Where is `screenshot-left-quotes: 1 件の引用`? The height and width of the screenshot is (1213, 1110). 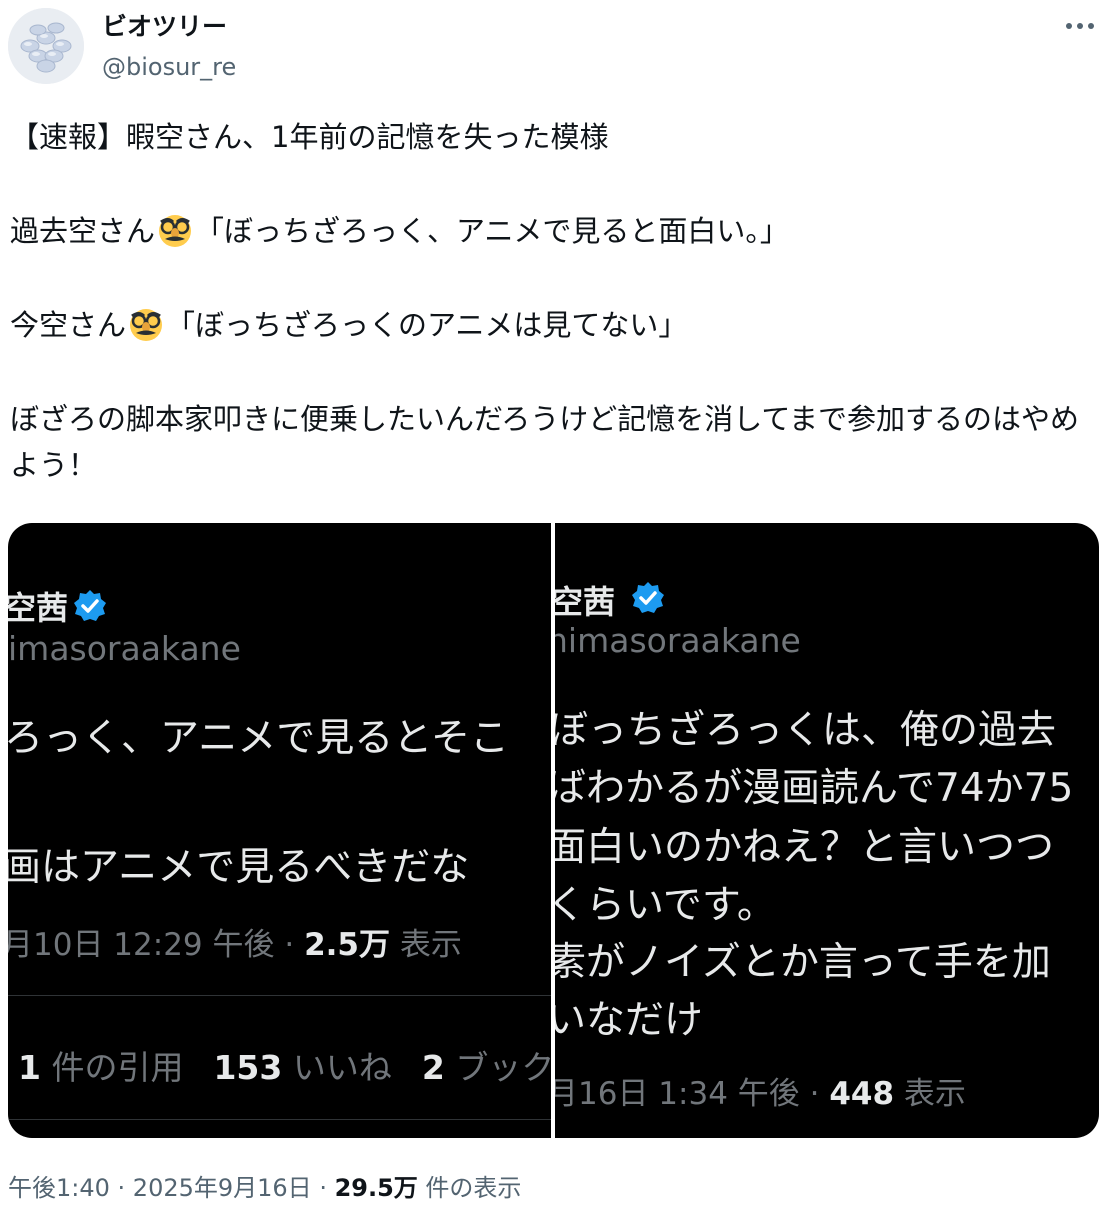
screenshot-left-quotes: 1 件の引用 is located at coordinates (100, 1067).